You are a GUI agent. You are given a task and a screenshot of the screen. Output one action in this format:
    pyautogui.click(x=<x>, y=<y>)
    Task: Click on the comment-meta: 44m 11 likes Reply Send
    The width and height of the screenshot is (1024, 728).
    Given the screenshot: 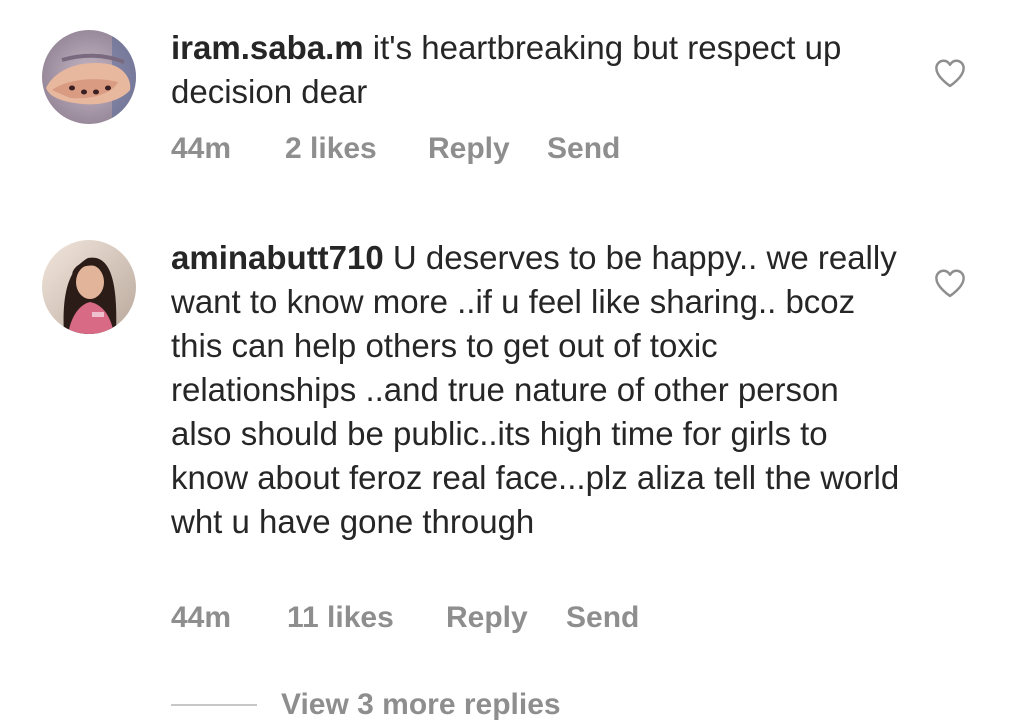 What is the action you would take?
    pyautogui.click(x=405, y=618)
    